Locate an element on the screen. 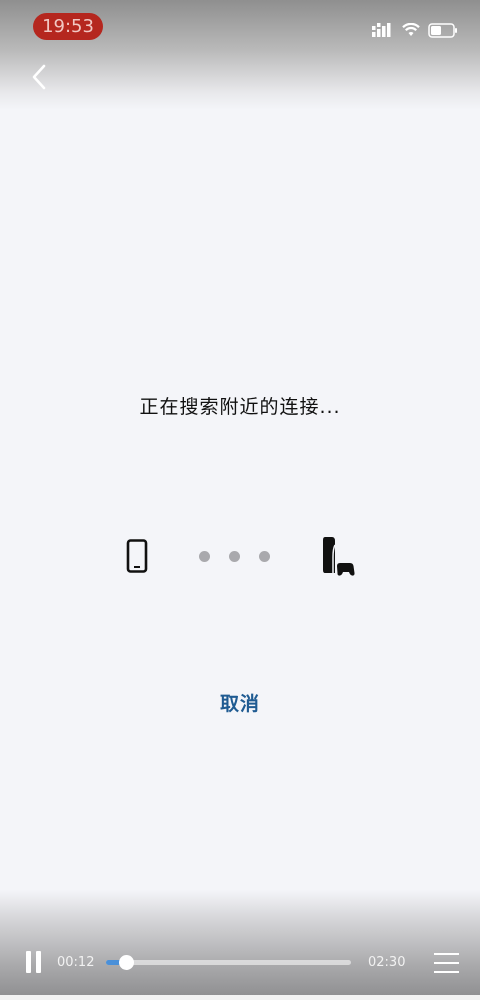 The height and width of the screenshot is (1000, 480). menu-button is located at coordinates (447, 963).